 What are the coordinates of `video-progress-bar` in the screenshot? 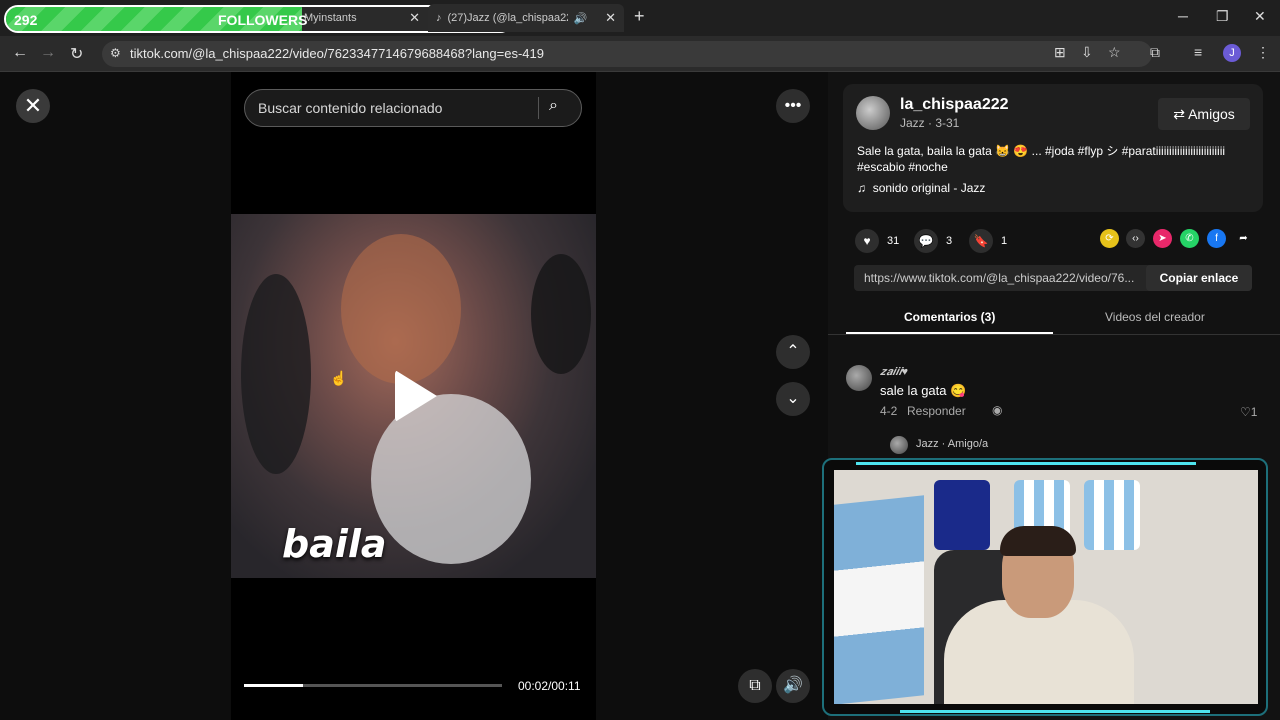 It's located at (373, 685).